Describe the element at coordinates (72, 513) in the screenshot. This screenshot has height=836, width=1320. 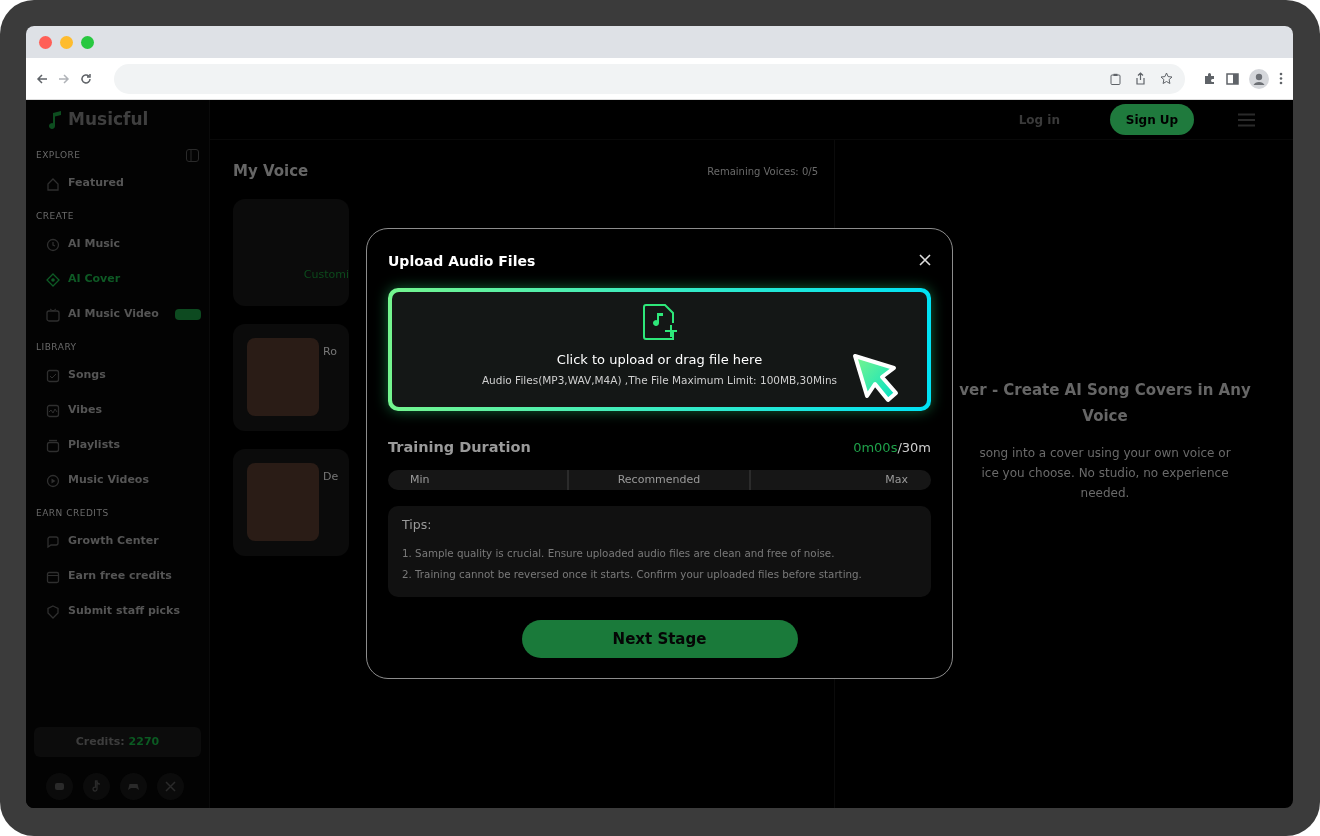
I see `section-heading: EARN CREDITS` at that location.